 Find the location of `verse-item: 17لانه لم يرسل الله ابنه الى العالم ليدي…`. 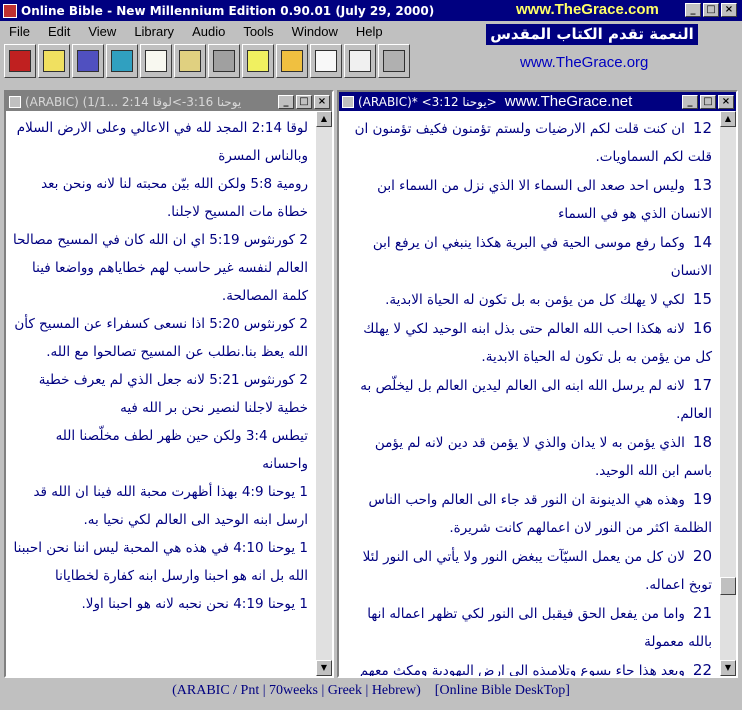

verse-item: 17لانه لم يرسل الله ابنه الى العالم ليدي… is located at coordinates (527, 399).